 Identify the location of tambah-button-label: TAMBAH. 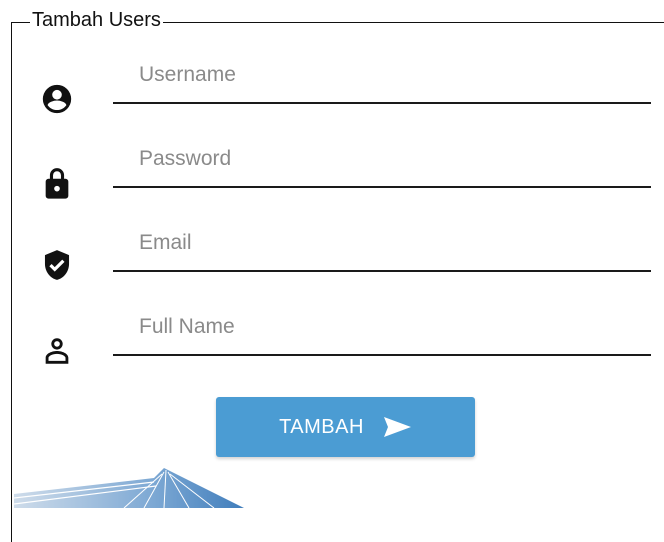
(321, 426).